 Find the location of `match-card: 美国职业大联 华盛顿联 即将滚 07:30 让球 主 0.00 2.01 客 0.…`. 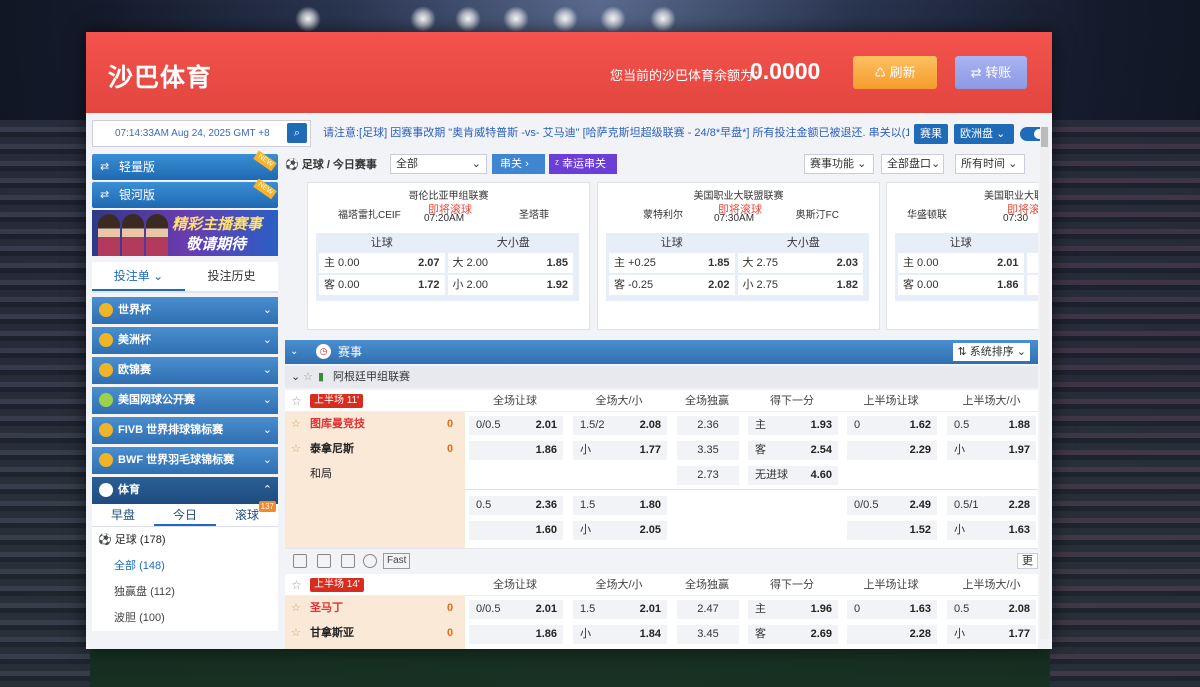

match-card: 美国职业大联 华盛顿联 即将滚 07:30 让球 主 0.00 2.01 客 0.… is located at coordinates (962, 256).